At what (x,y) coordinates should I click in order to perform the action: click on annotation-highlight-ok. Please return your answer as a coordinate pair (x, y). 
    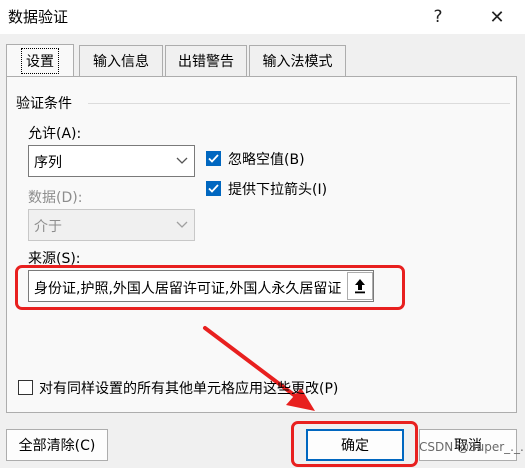
    Looking at the image, I should click on (354, 444).